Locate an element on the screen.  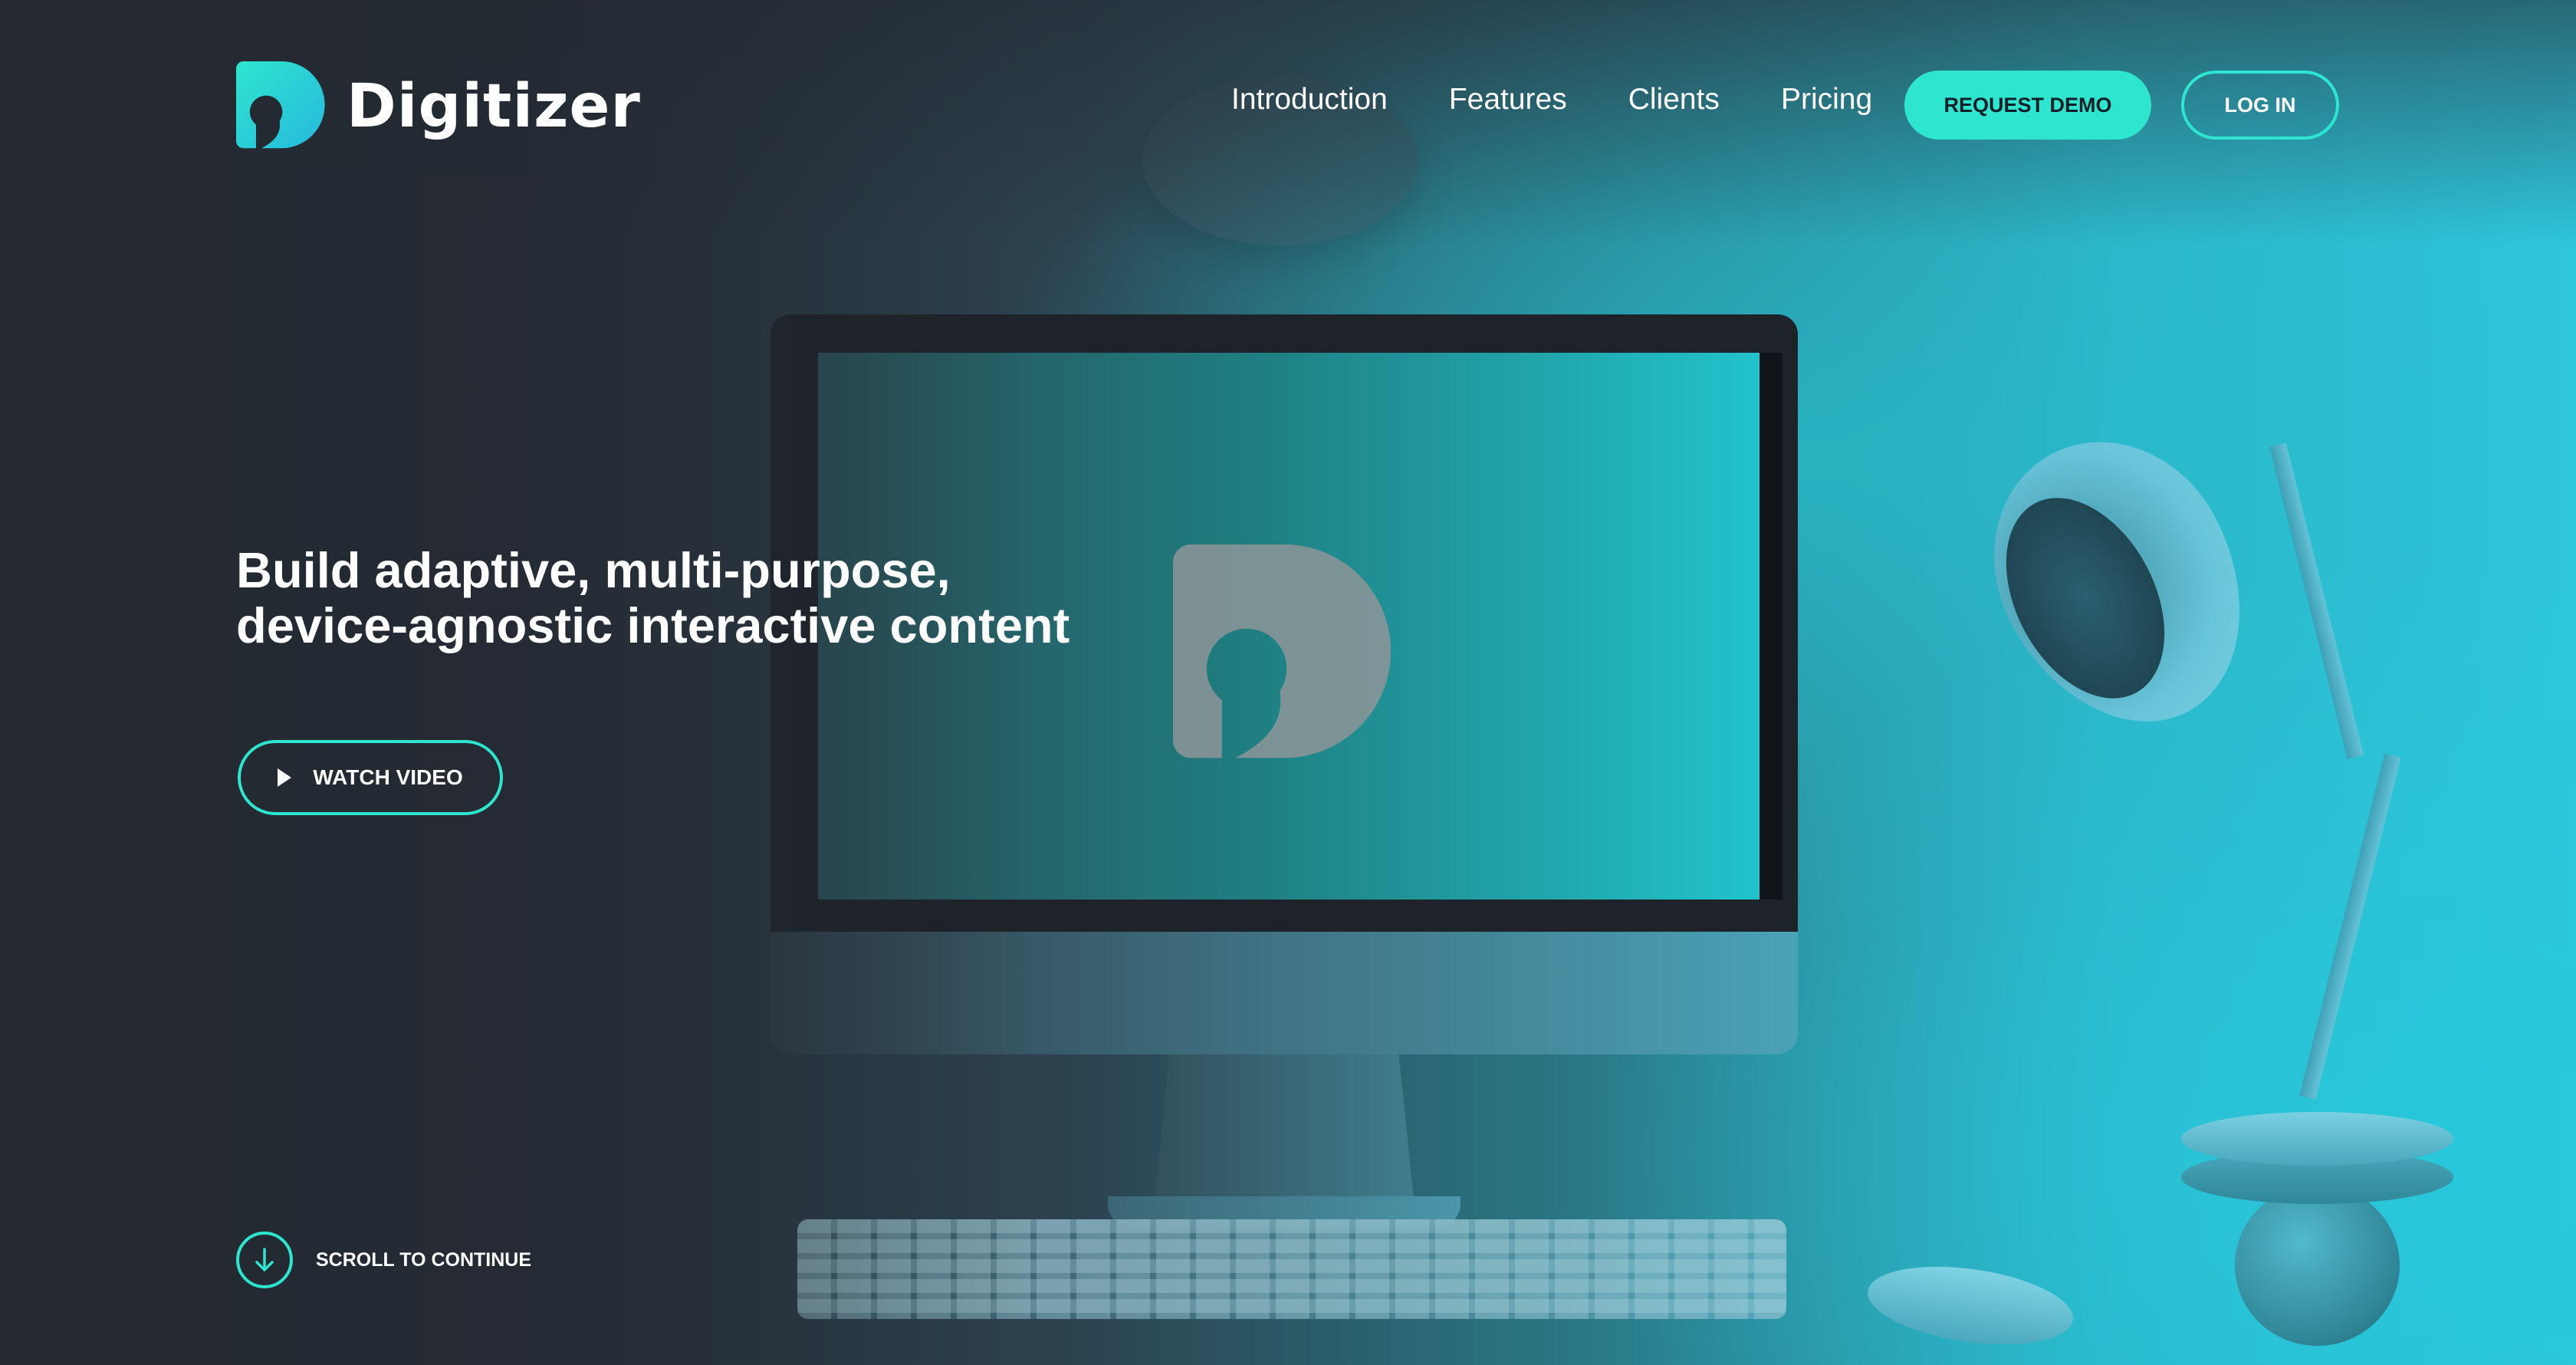
monitor-screen-edge is located at coordinates (1772, 627).